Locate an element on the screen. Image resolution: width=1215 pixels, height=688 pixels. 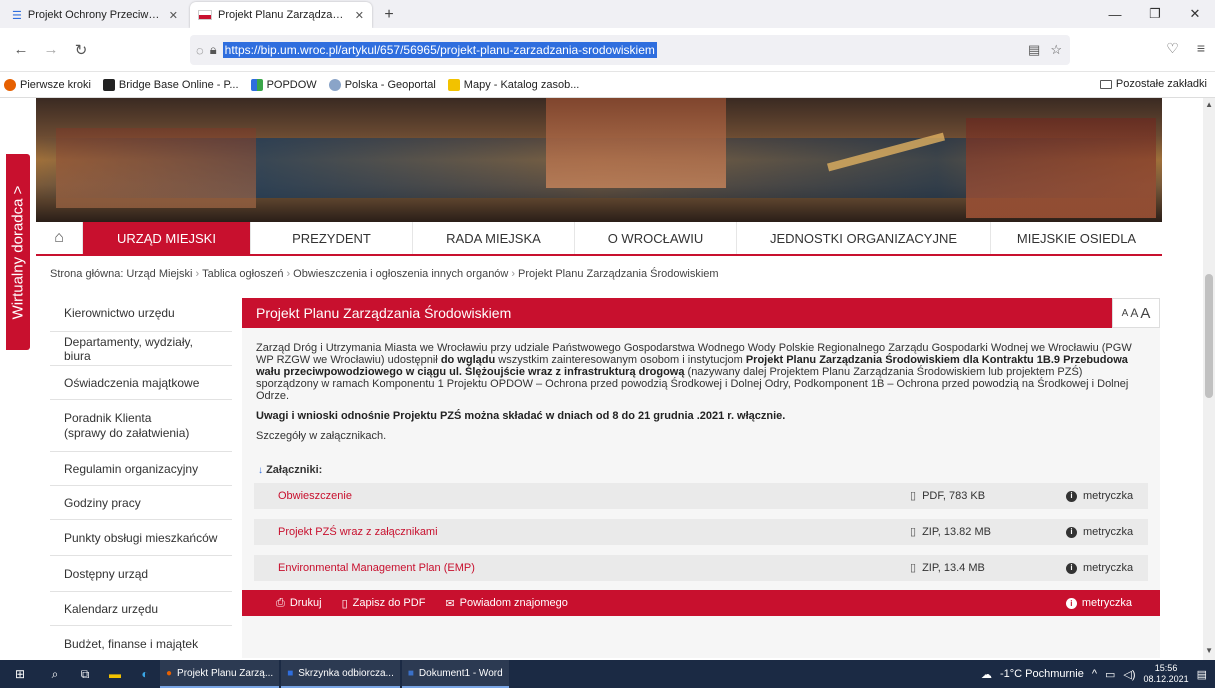
browser-tab-2: Projekt Planu Zarządzania Środ ✕ is located at coordinates (281, 15).